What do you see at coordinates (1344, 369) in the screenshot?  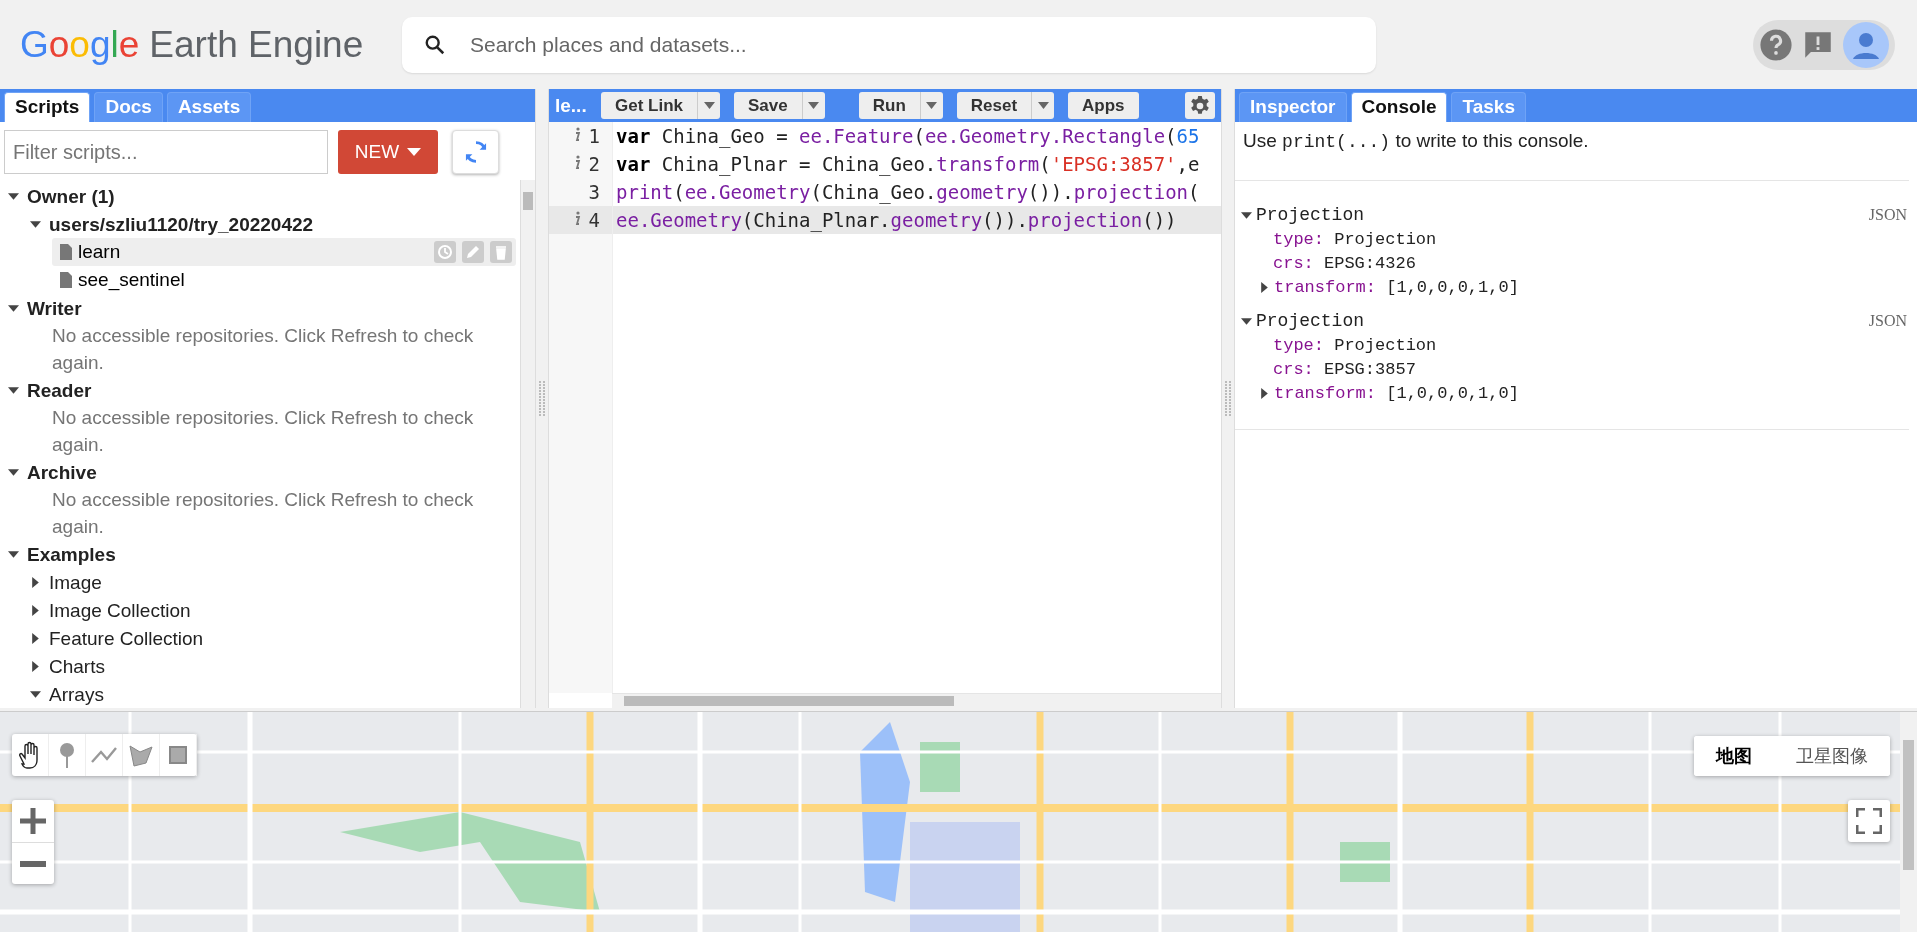 I see `property-line: crs: EPSG:3857` at bounding box center [1344, 369].